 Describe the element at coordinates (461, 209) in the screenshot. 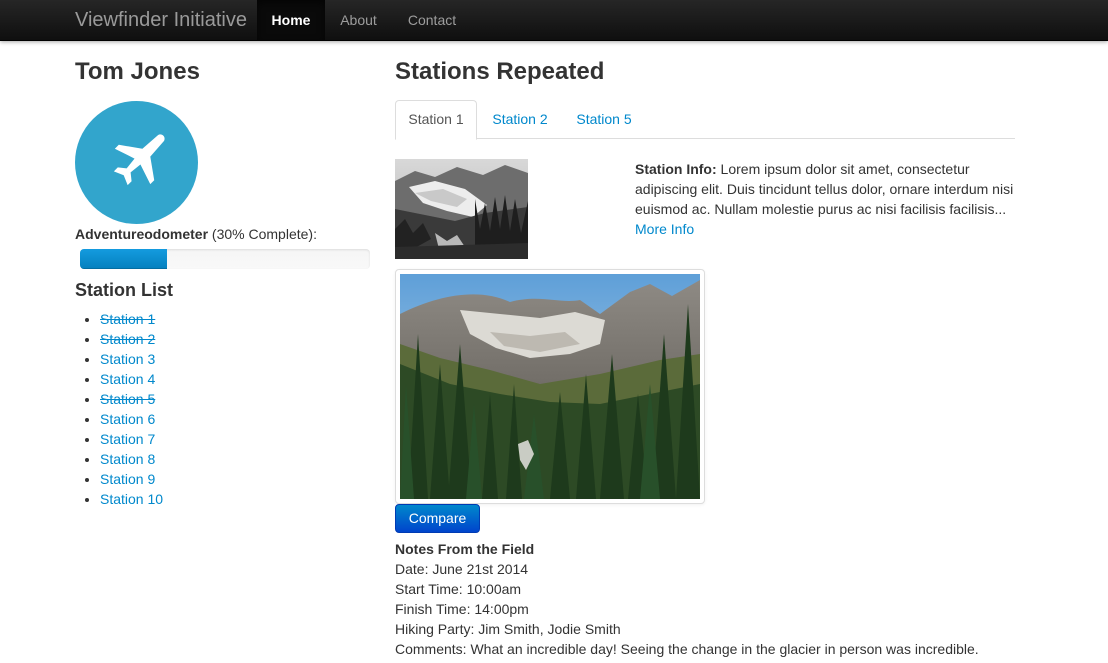

I see `historic-photo` at that location.